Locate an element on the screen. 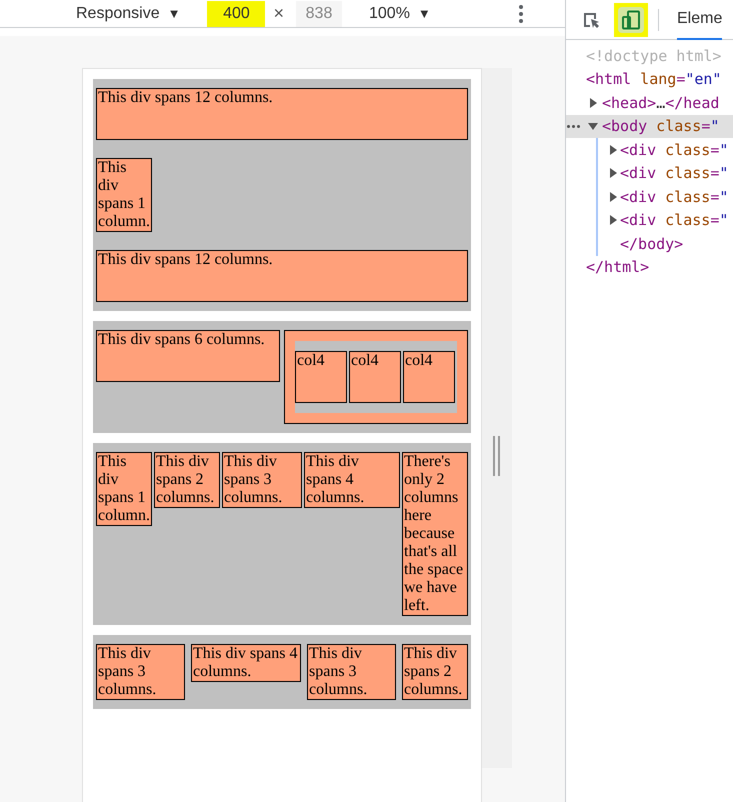 The image size is (733, 802). dom-node-row: <html lang="en" is located at coordinates (649, 79).